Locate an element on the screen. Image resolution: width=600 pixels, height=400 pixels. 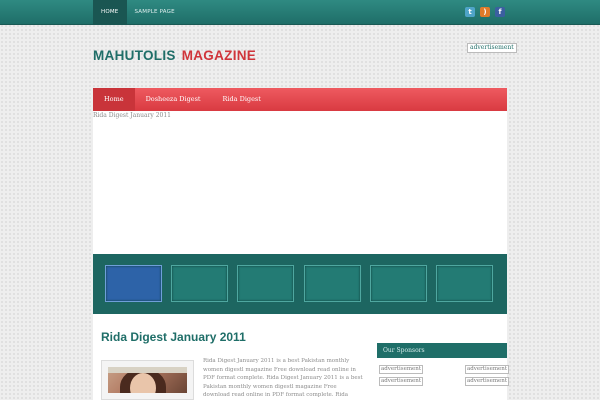
sidebar-heading: Our Sponsors is located at coordinates (442, 350).